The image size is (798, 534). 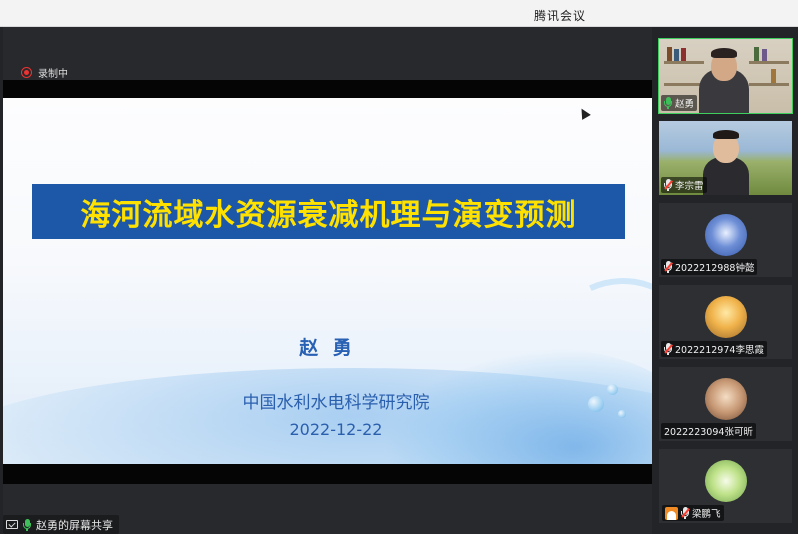 I want to click on letterbox-bottom, so click(x=327, y=474).